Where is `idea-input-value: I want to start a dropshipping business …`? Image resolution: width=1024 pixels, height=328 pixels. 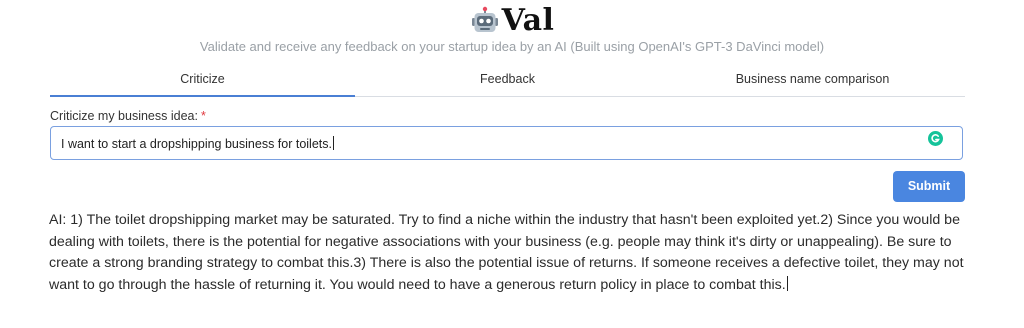
idea-input-value: I want to start a dropshipping business … is located at coordinates (197, 143).